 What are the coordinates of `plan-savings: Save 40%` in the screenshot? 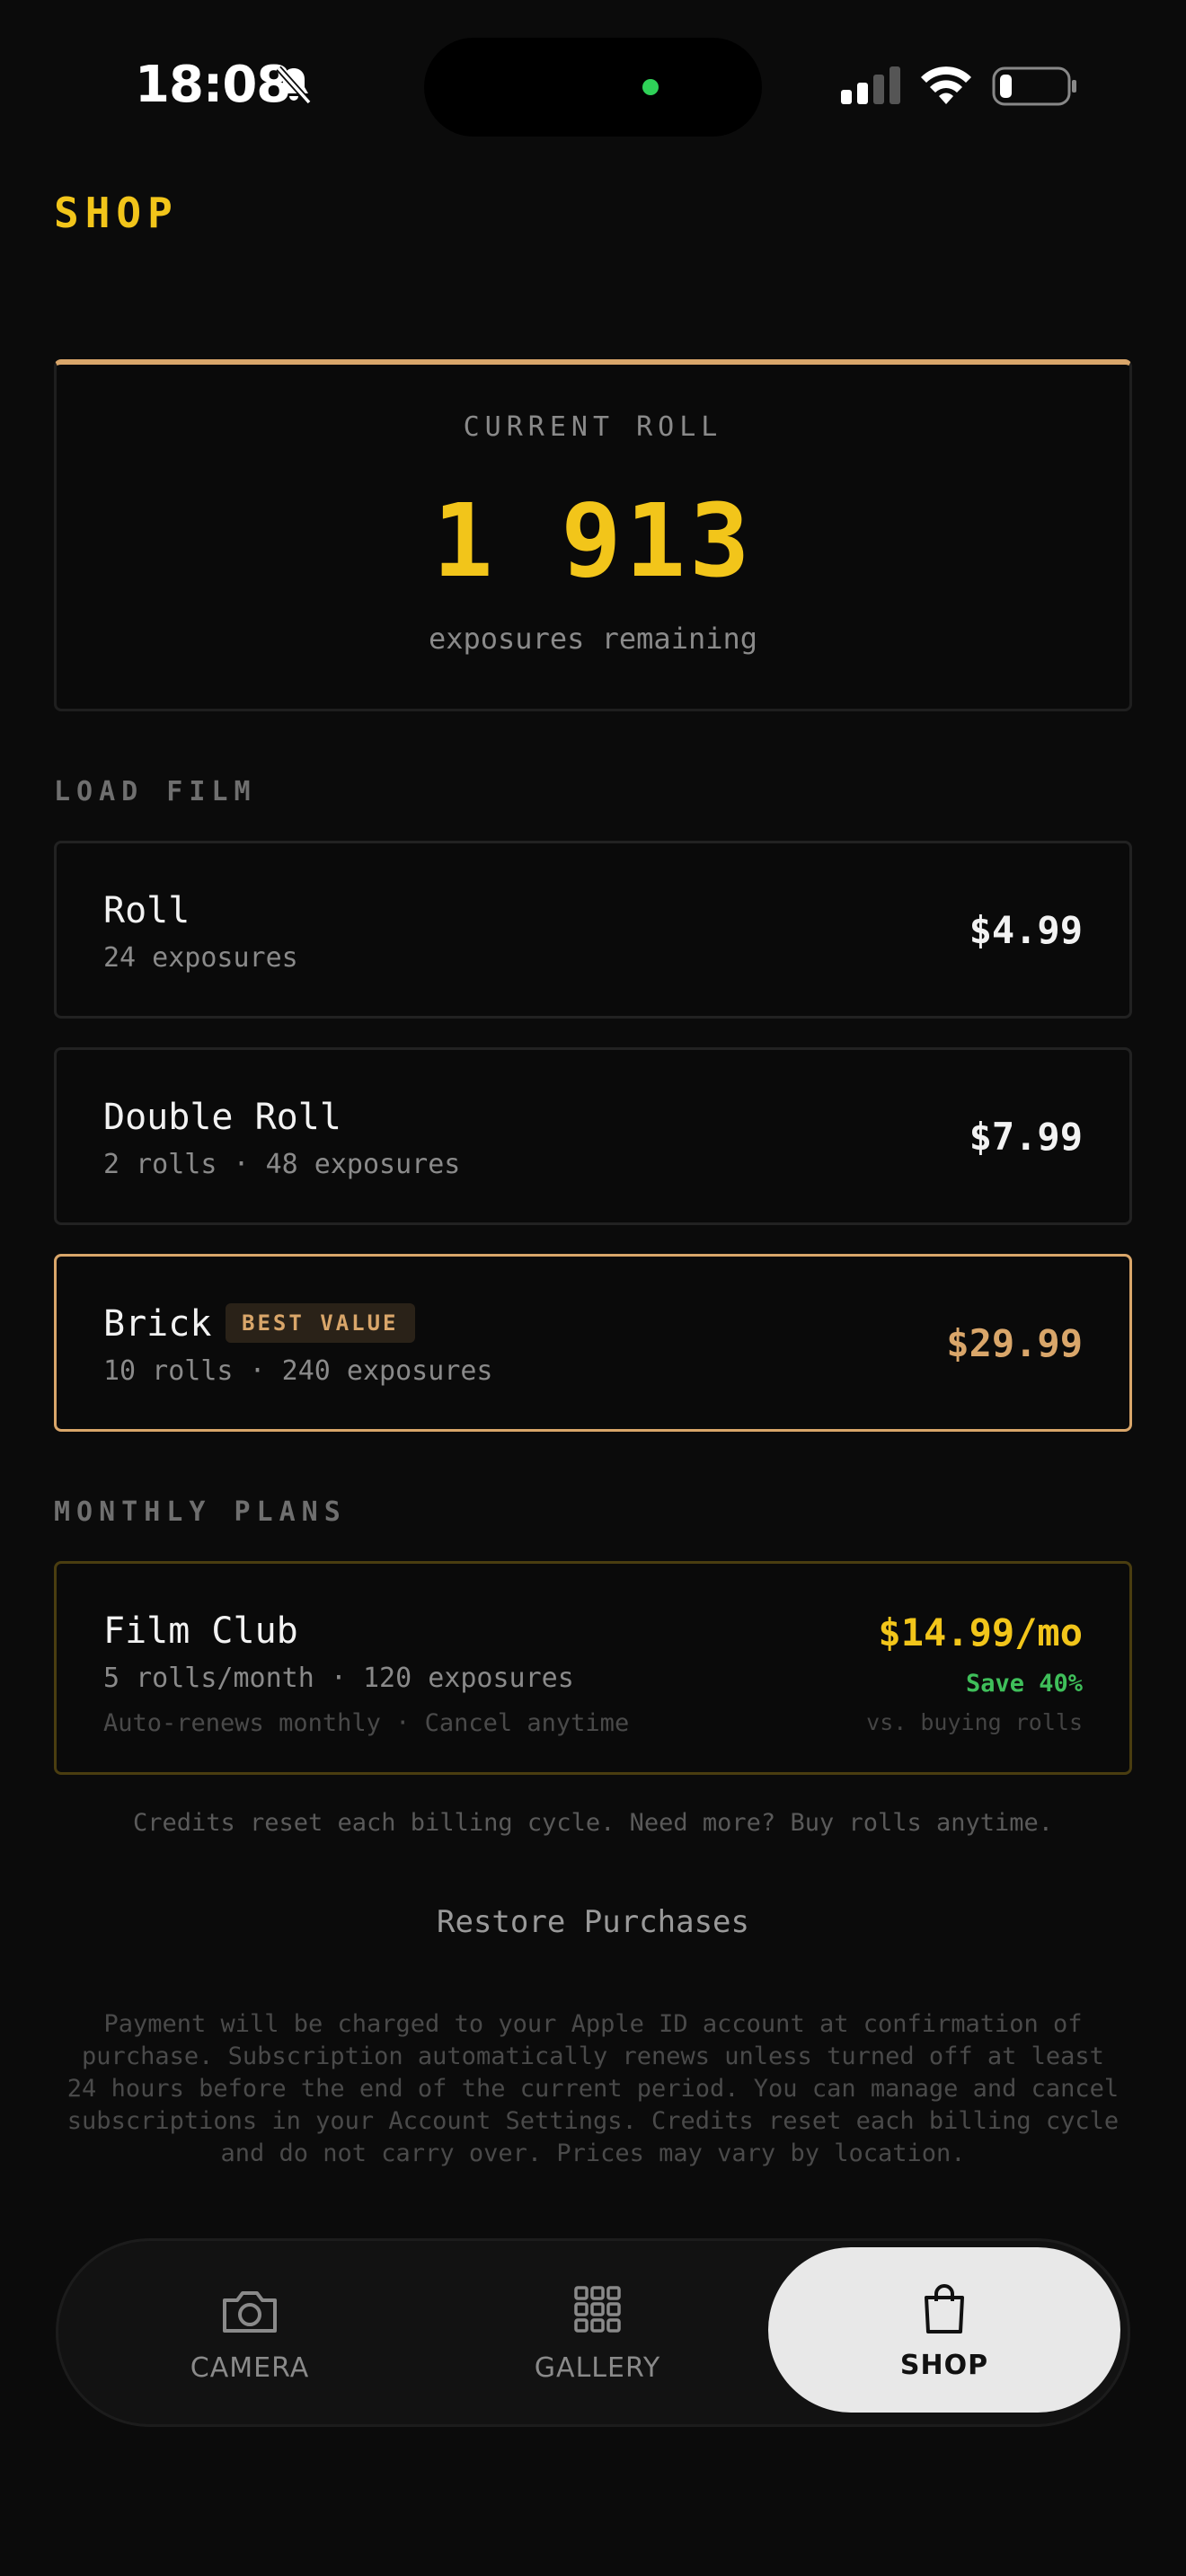 It's located at (1024, 1684).